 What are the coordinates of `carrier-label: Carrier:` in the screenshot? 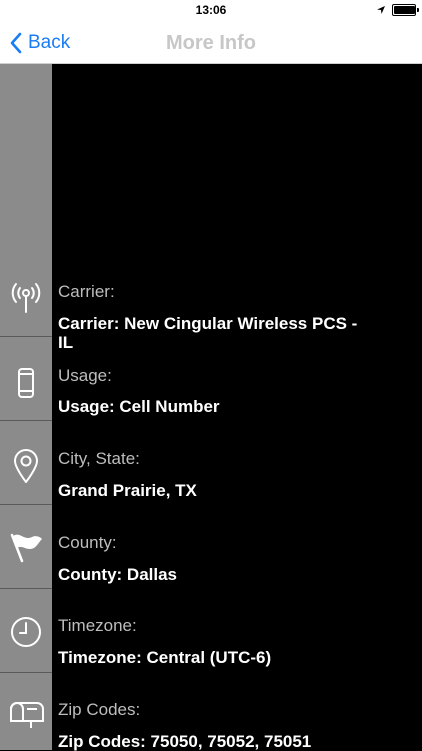 It's located at (86, 291).